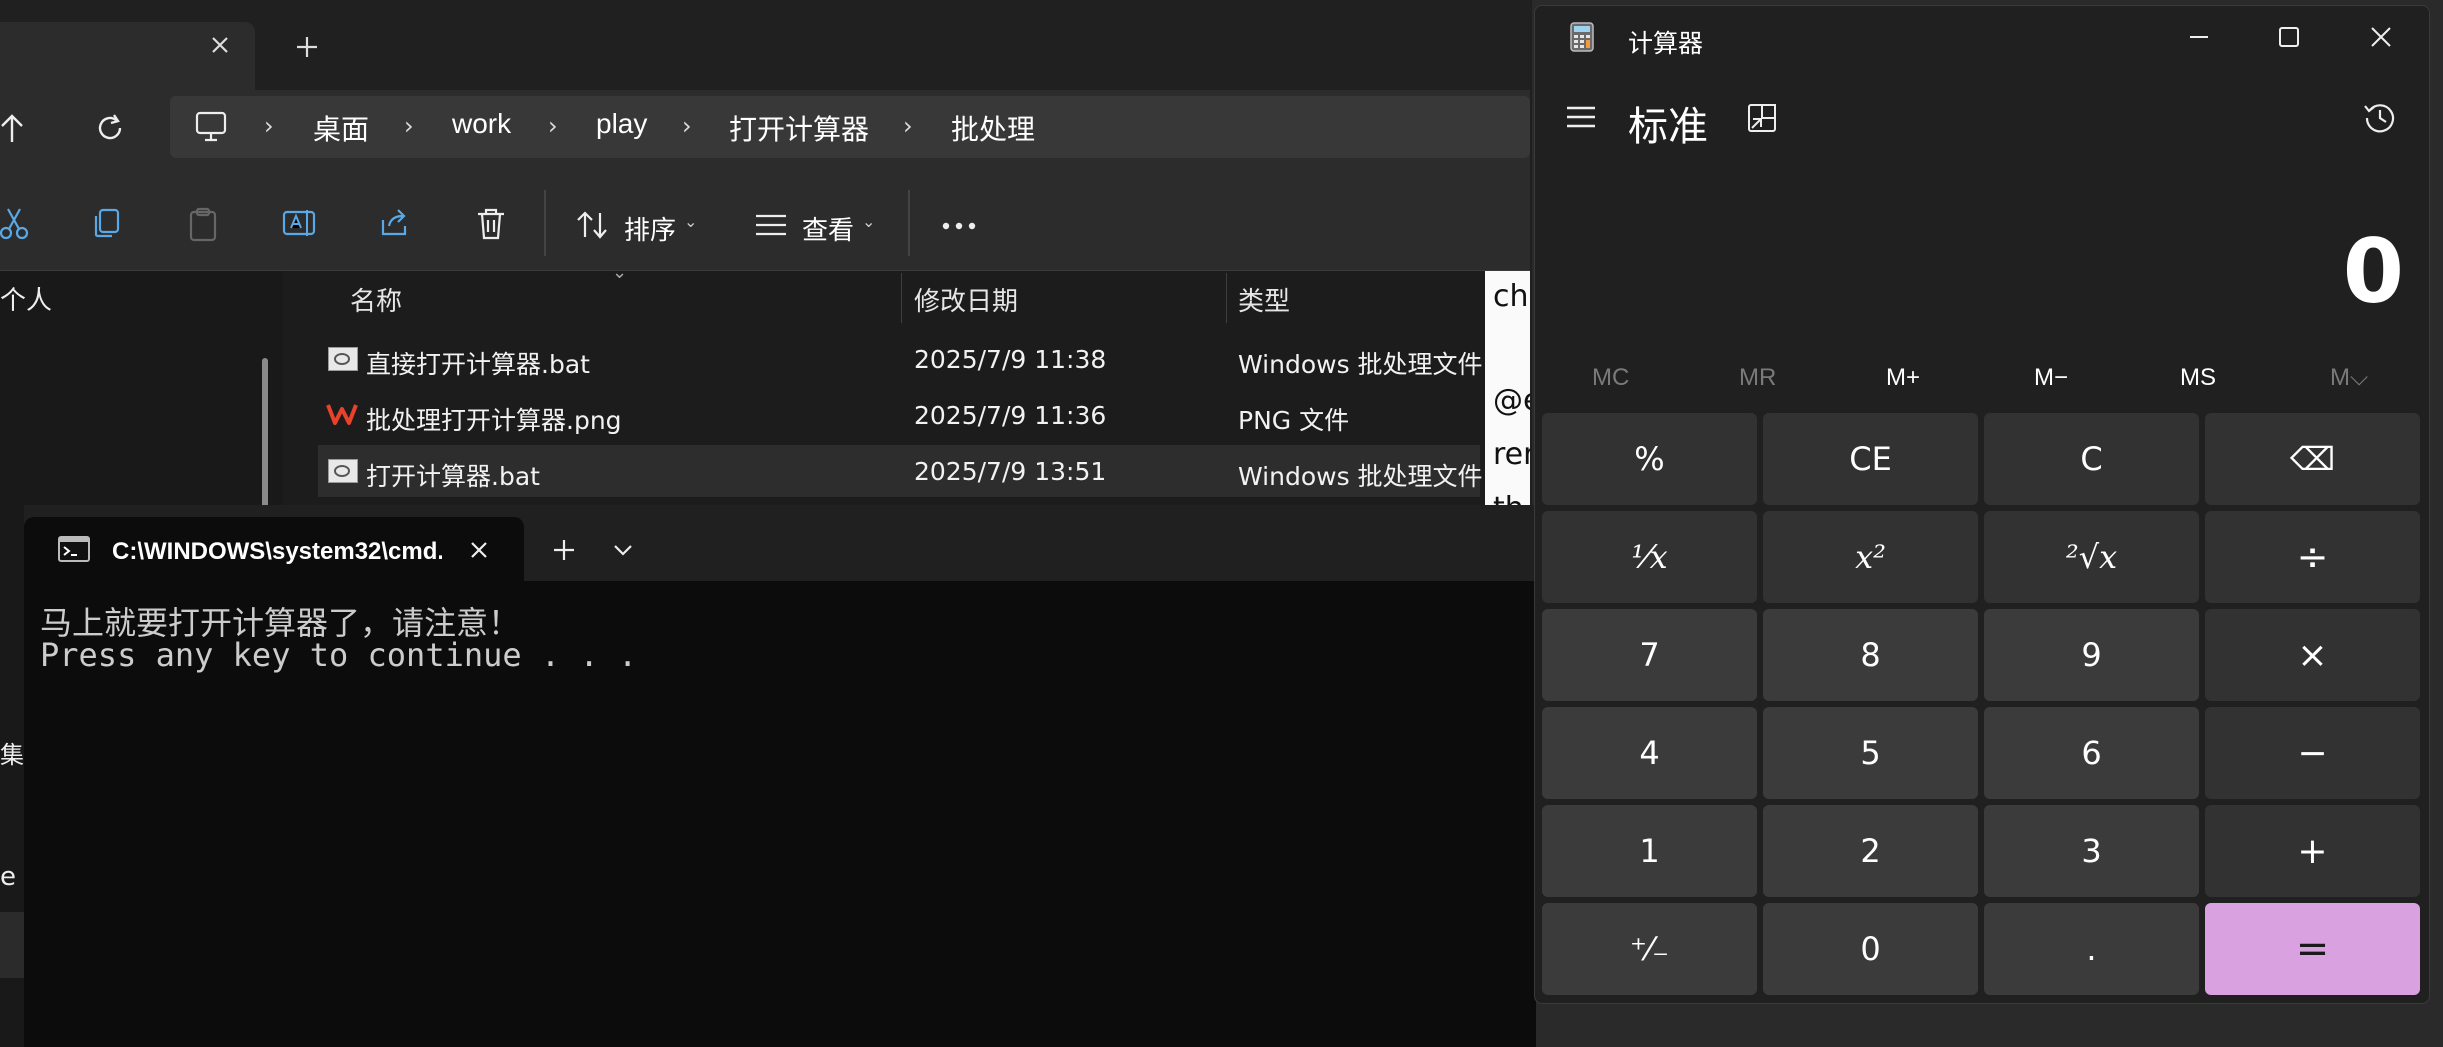  I want to click on cut-icon, so click(15, 223).